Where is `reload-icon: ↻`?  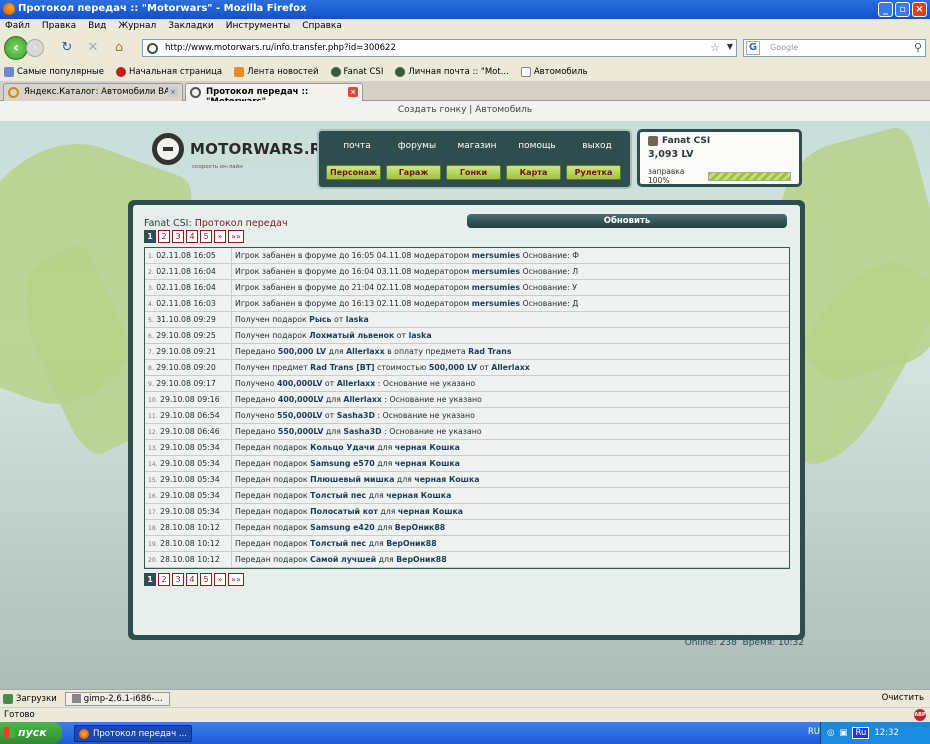
reload-icon: ↻ is located at coordinates (67, 48).